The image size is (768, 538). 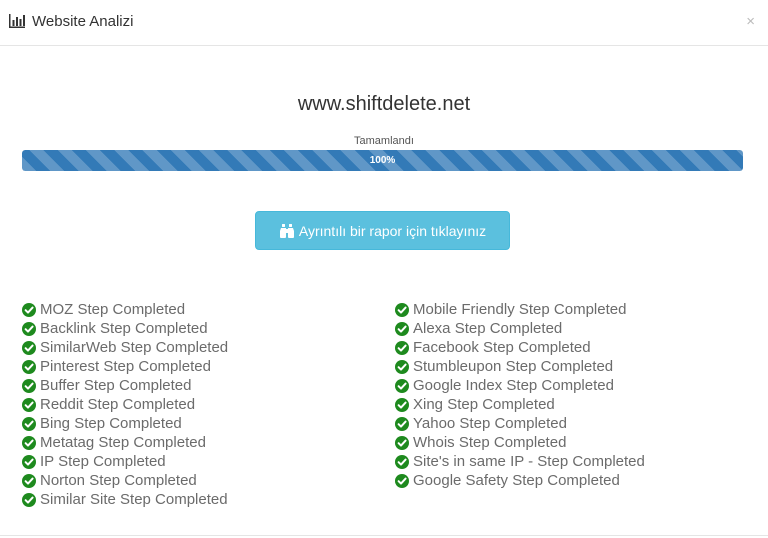 I want to click on step-item: Whois Step Completed, so click(x=520, y=442).